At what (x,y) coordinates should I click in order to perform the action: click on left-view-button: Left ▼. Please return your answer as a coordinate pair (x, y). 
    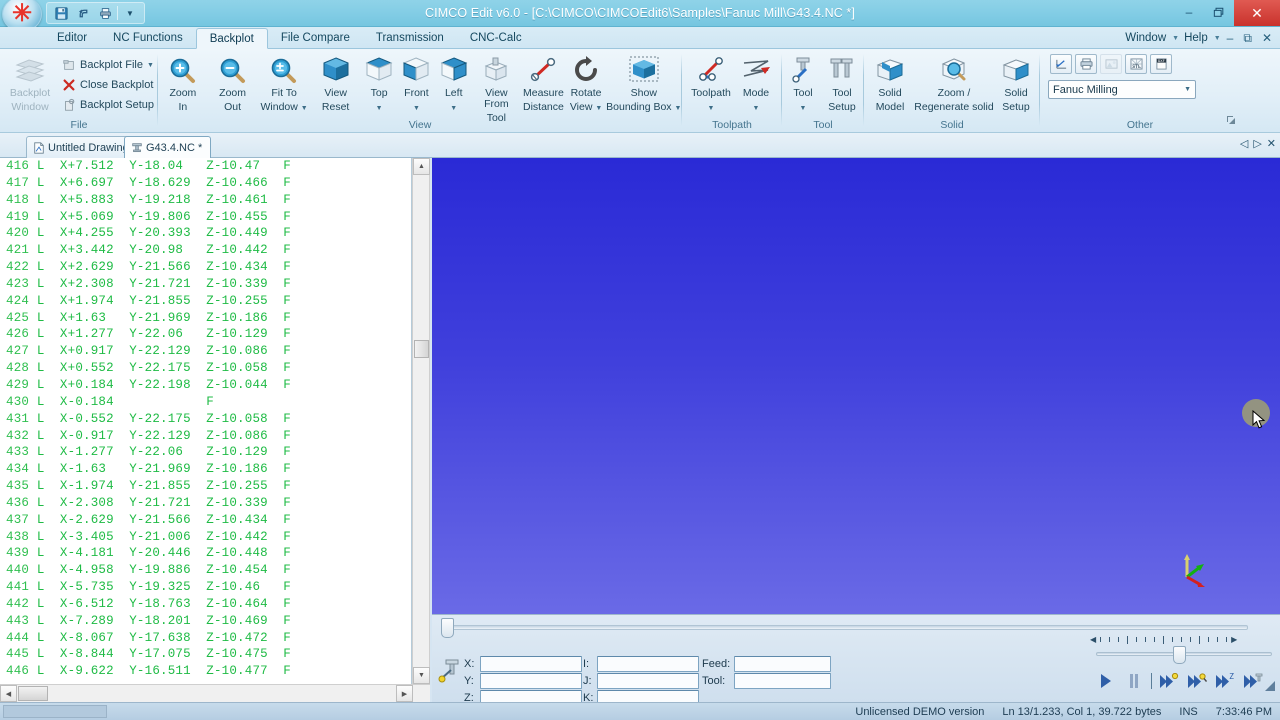
    Looking at the image, I should click on (453, 83).